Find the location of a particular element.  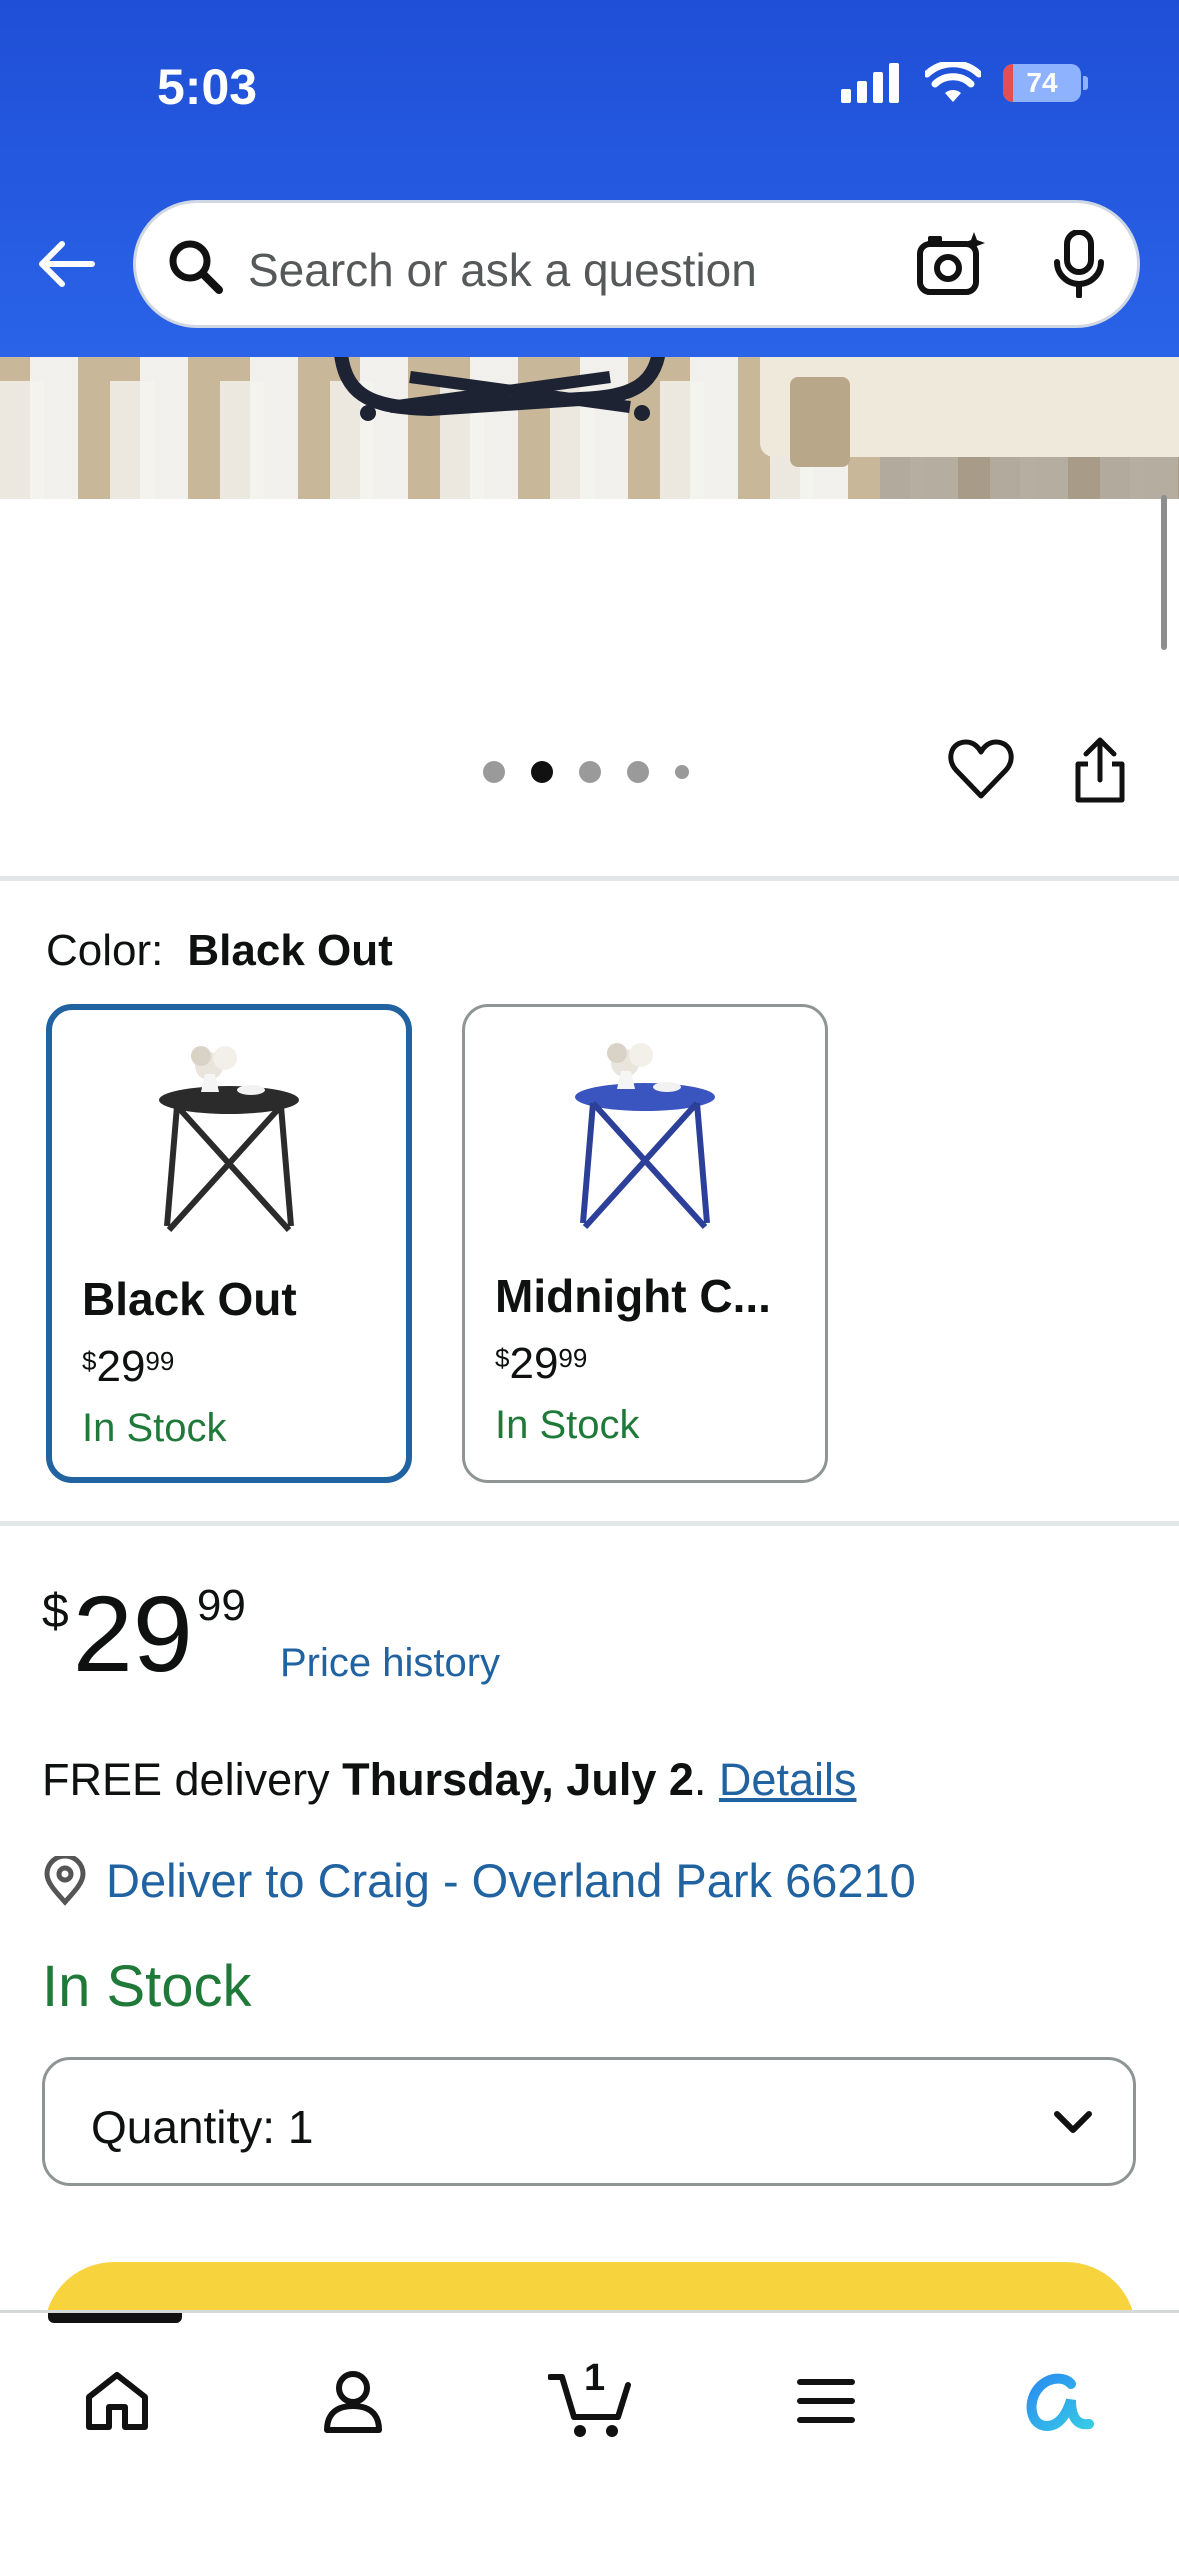

product-price: $2999 is located at coordinates (144, 1634).